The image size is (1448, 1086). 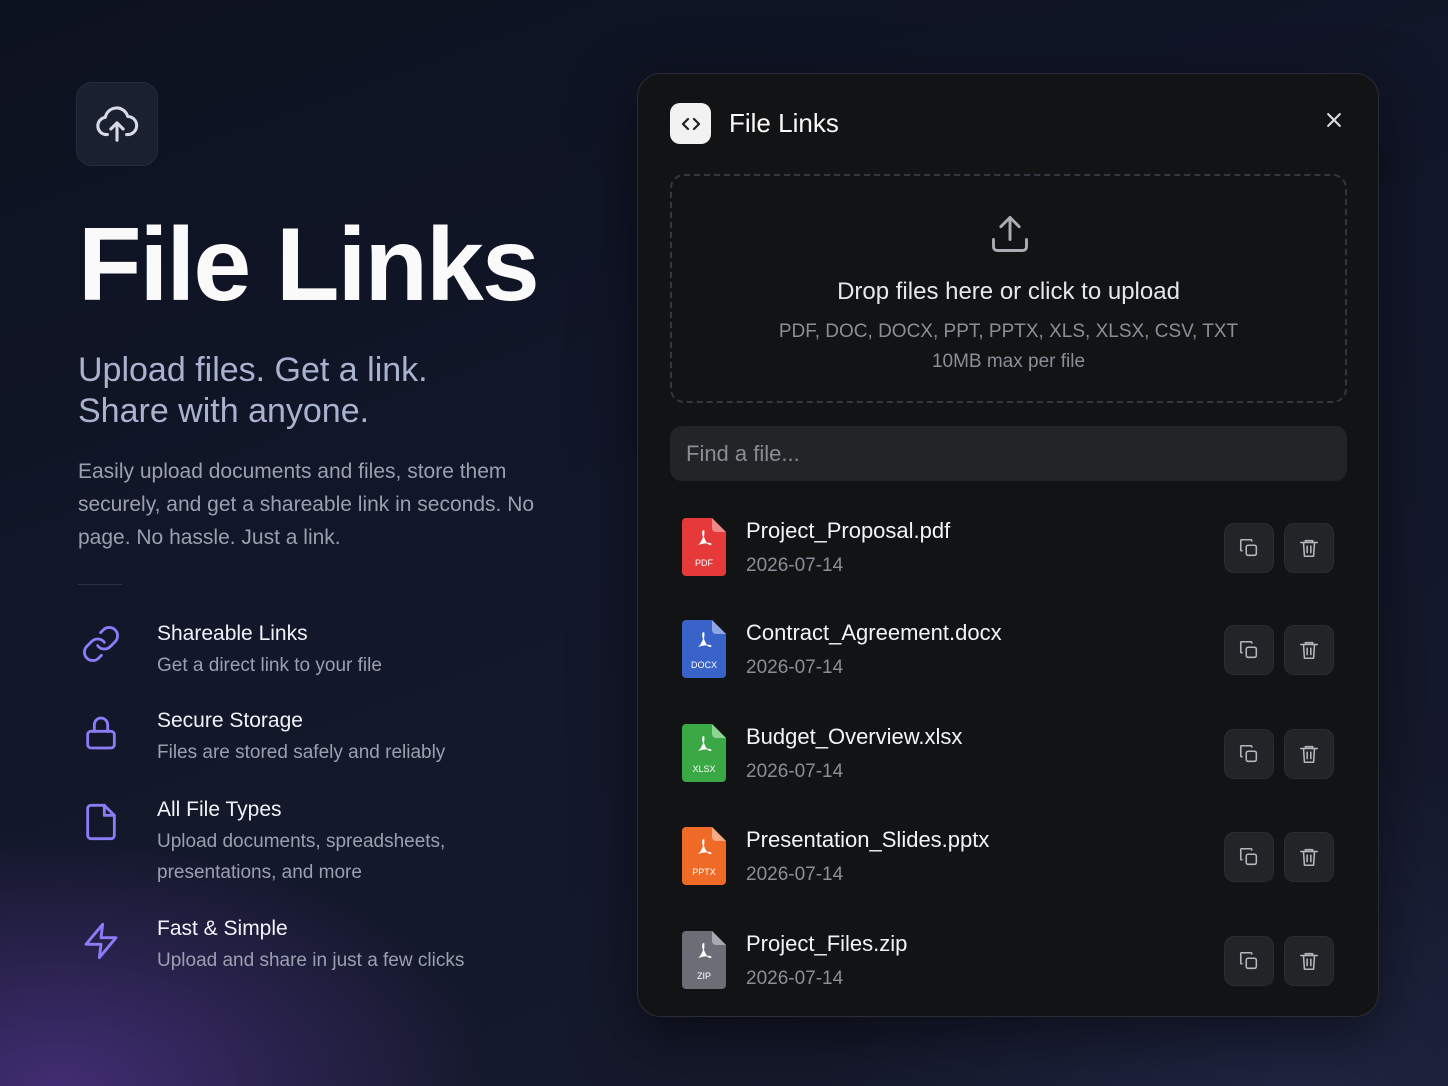 What do you see at coordinates (232, 633) in the screenshot?
I see `feature-title: Shareable Links` at bounding box center [232, 633].